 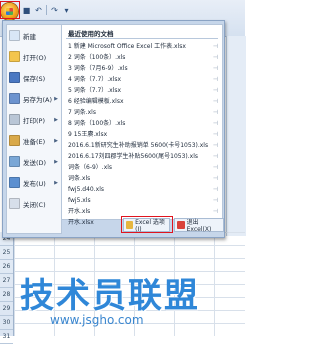 I want to click on menu-item-label: 准备(E), so click(x=34, y=141).